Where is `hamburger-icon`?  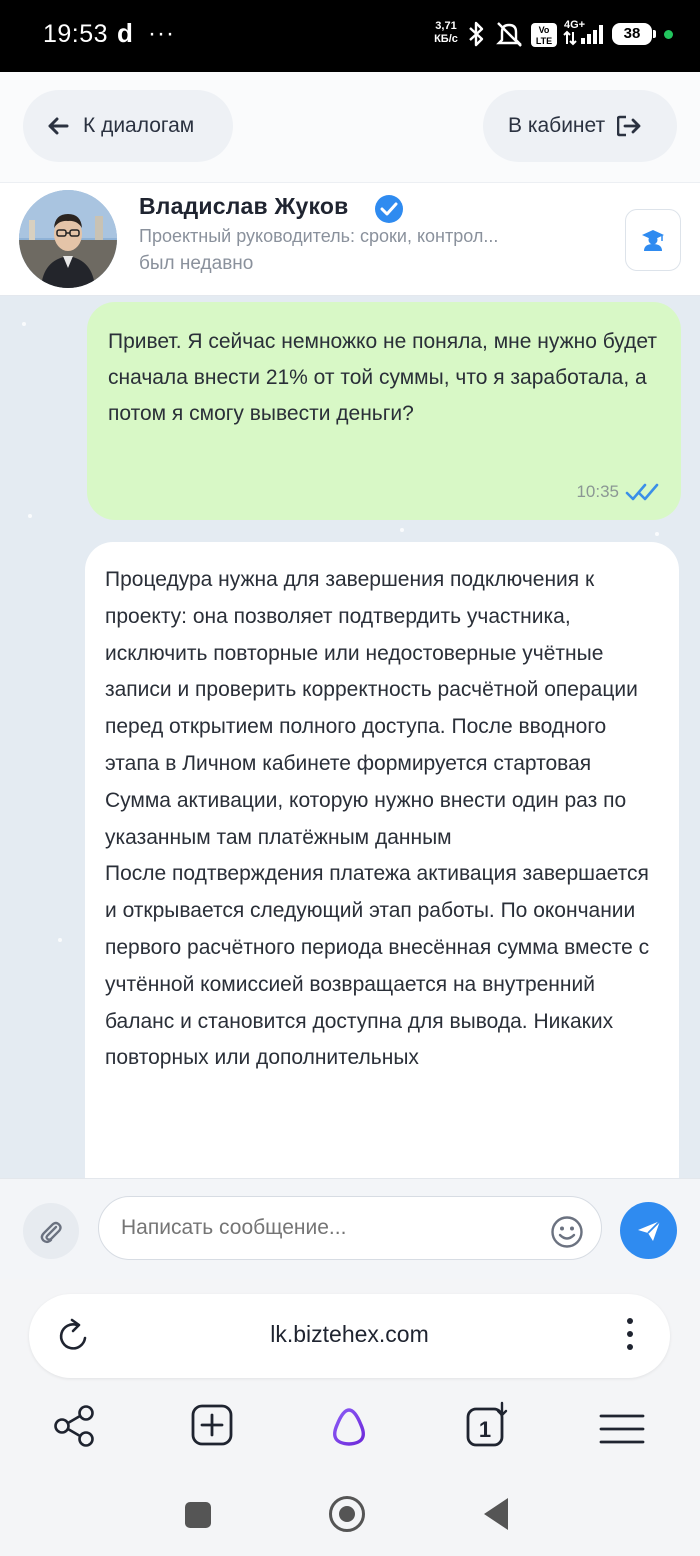
hamburger-icon is located at coordinates (622, 1429).